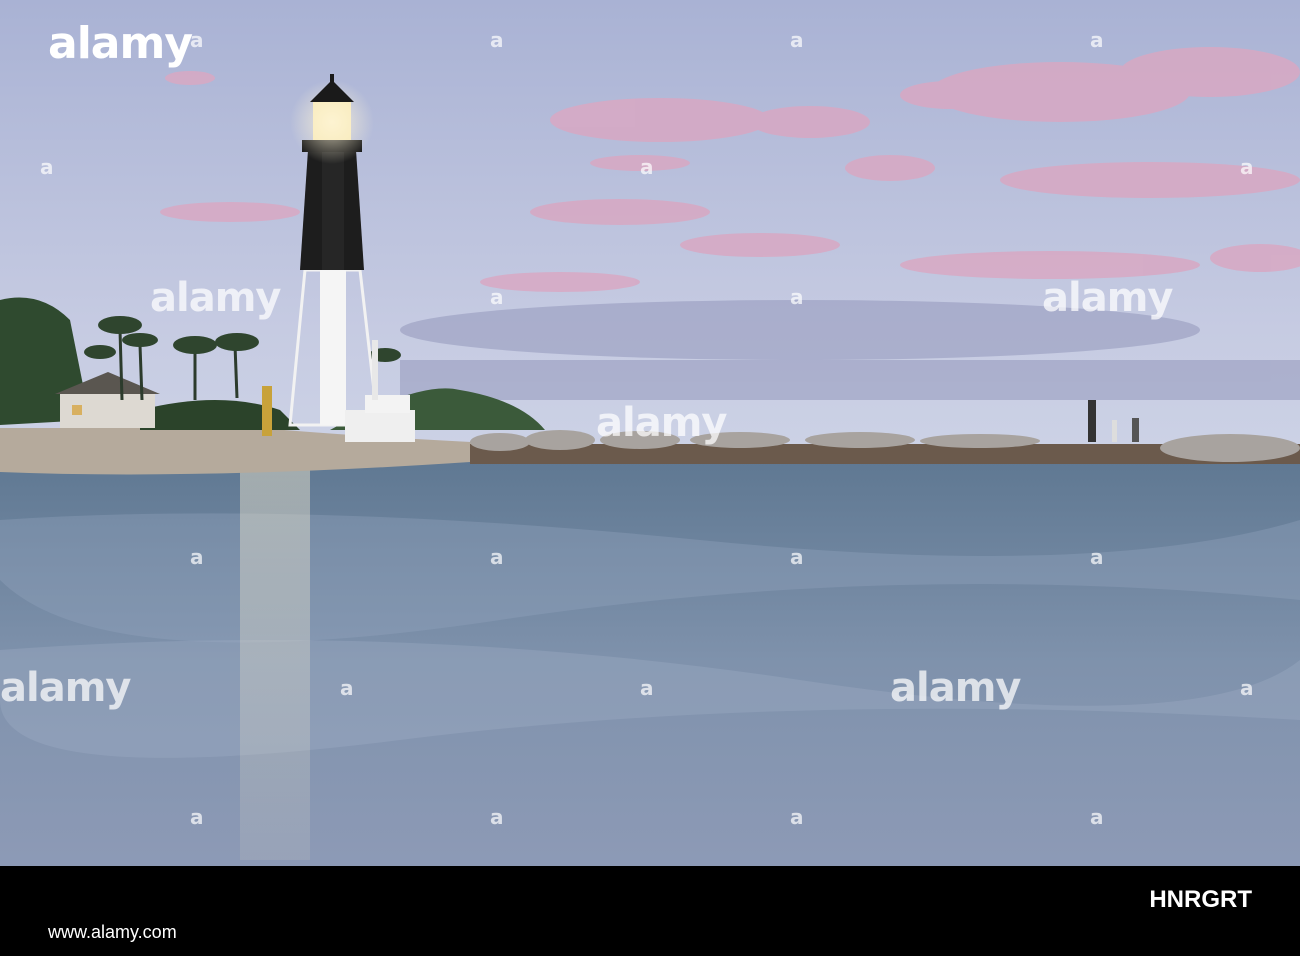 This screenshot has width=1300, height=956. I want to click on alamy-logo: alamy, so click(120, 43).